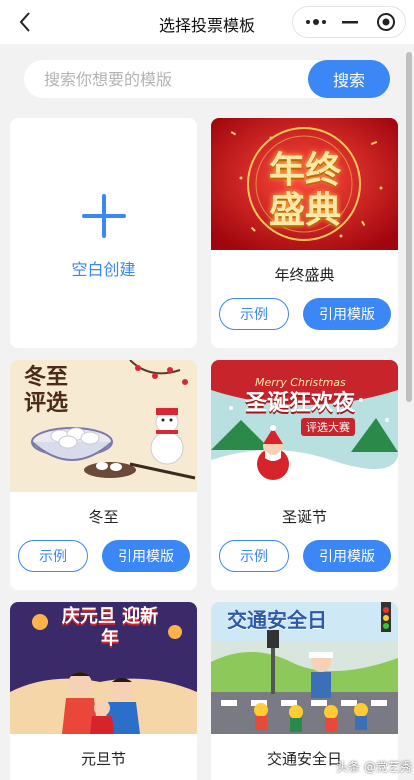 This screenshot has width=414, height=780. Describe the element at coordinates (304, 668) in the screenshot. I see `template-image: 交通安全日` at that location.